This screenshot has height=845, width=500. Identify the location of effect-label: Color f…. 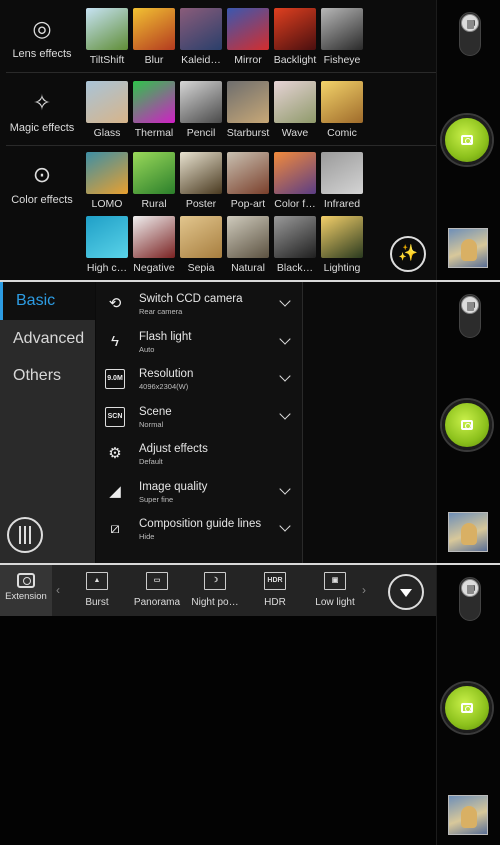
(295, 204).